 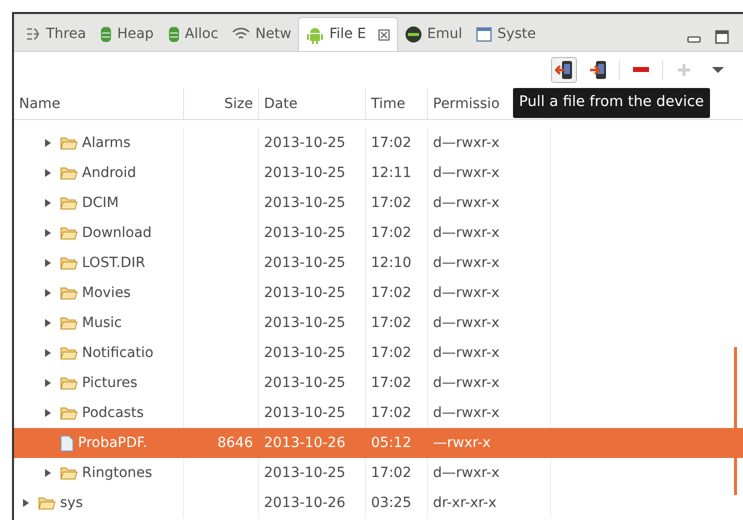 I want to click on tab-label: Threa, so click(x=66, y=34).